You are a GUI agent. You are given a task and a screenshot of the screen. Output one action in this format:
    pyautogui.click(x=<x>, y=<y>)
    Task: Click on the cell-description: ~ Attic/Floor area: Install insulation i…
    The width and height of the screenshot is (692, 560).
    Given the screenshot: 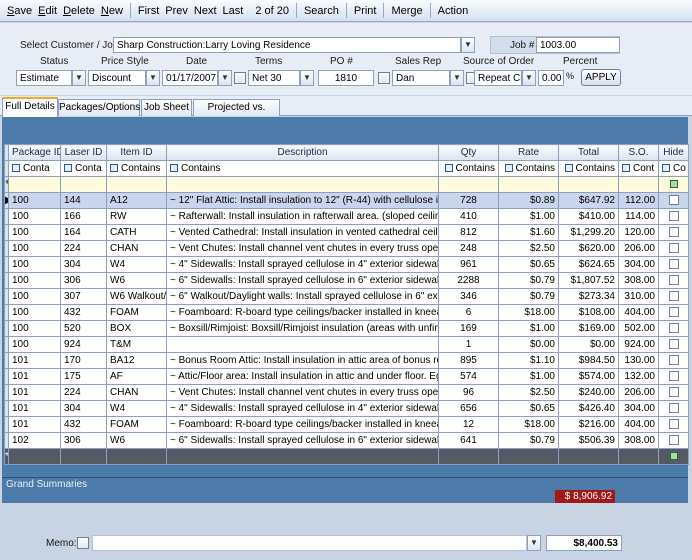 What is the action you would take?
    pyautogui.click(x=302, y=376)
    